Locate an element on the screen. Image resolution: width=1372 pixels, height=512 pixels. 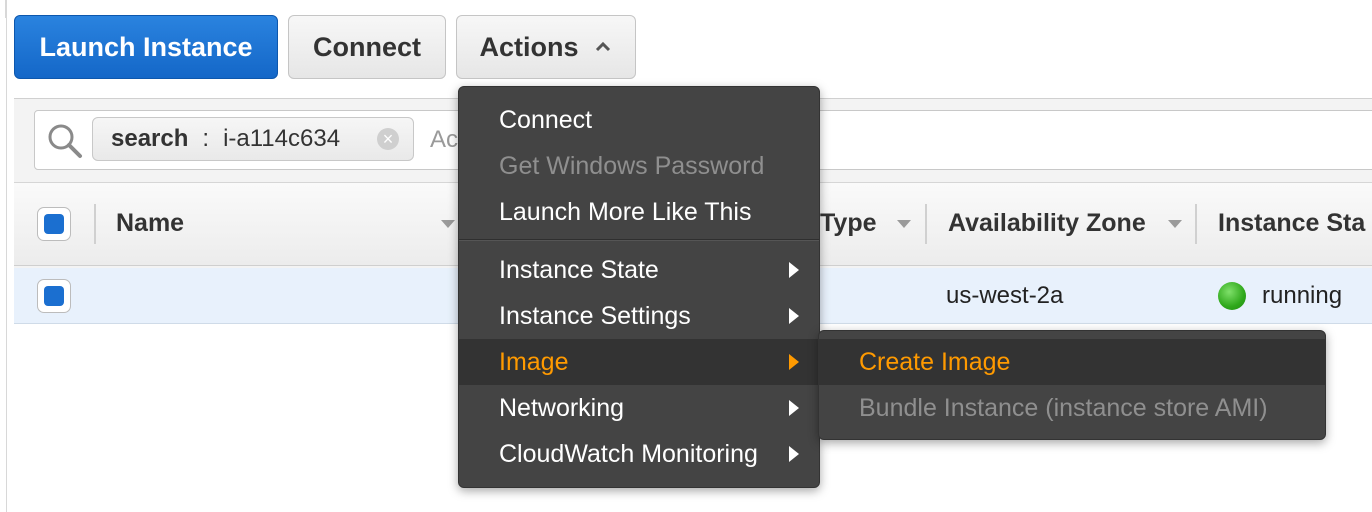
submenu-item-bundle-instance: Bundle Instance (instance store AMI) is located at coordinates (1072, 408).